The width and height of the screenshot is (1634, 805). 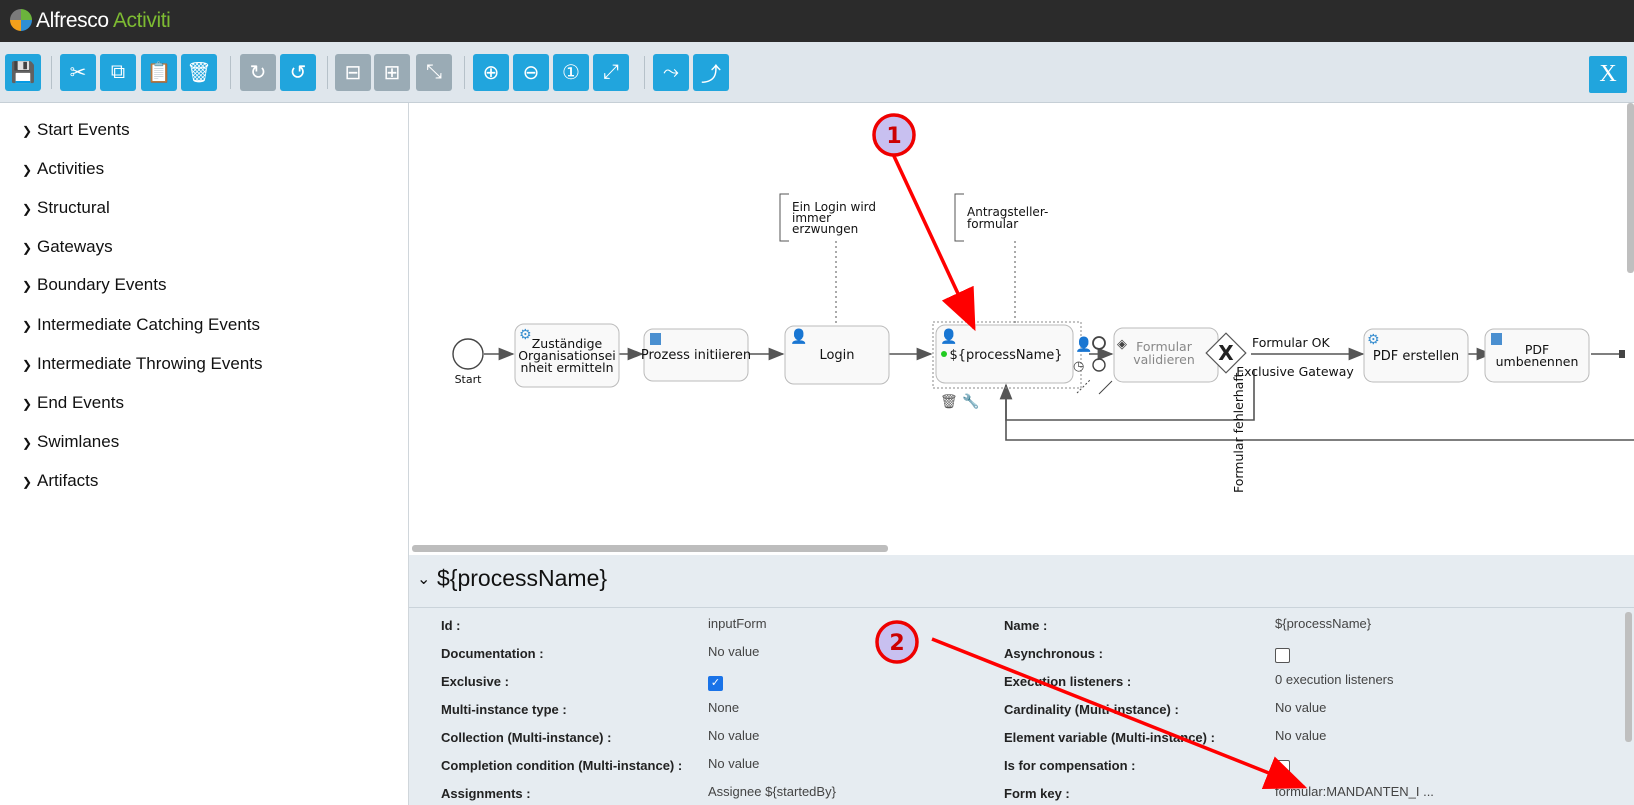 What do you see at coordinates (715, 683) in the screenshot?
I see `property-checkbox: ✓` at bounding box center [715, 683].